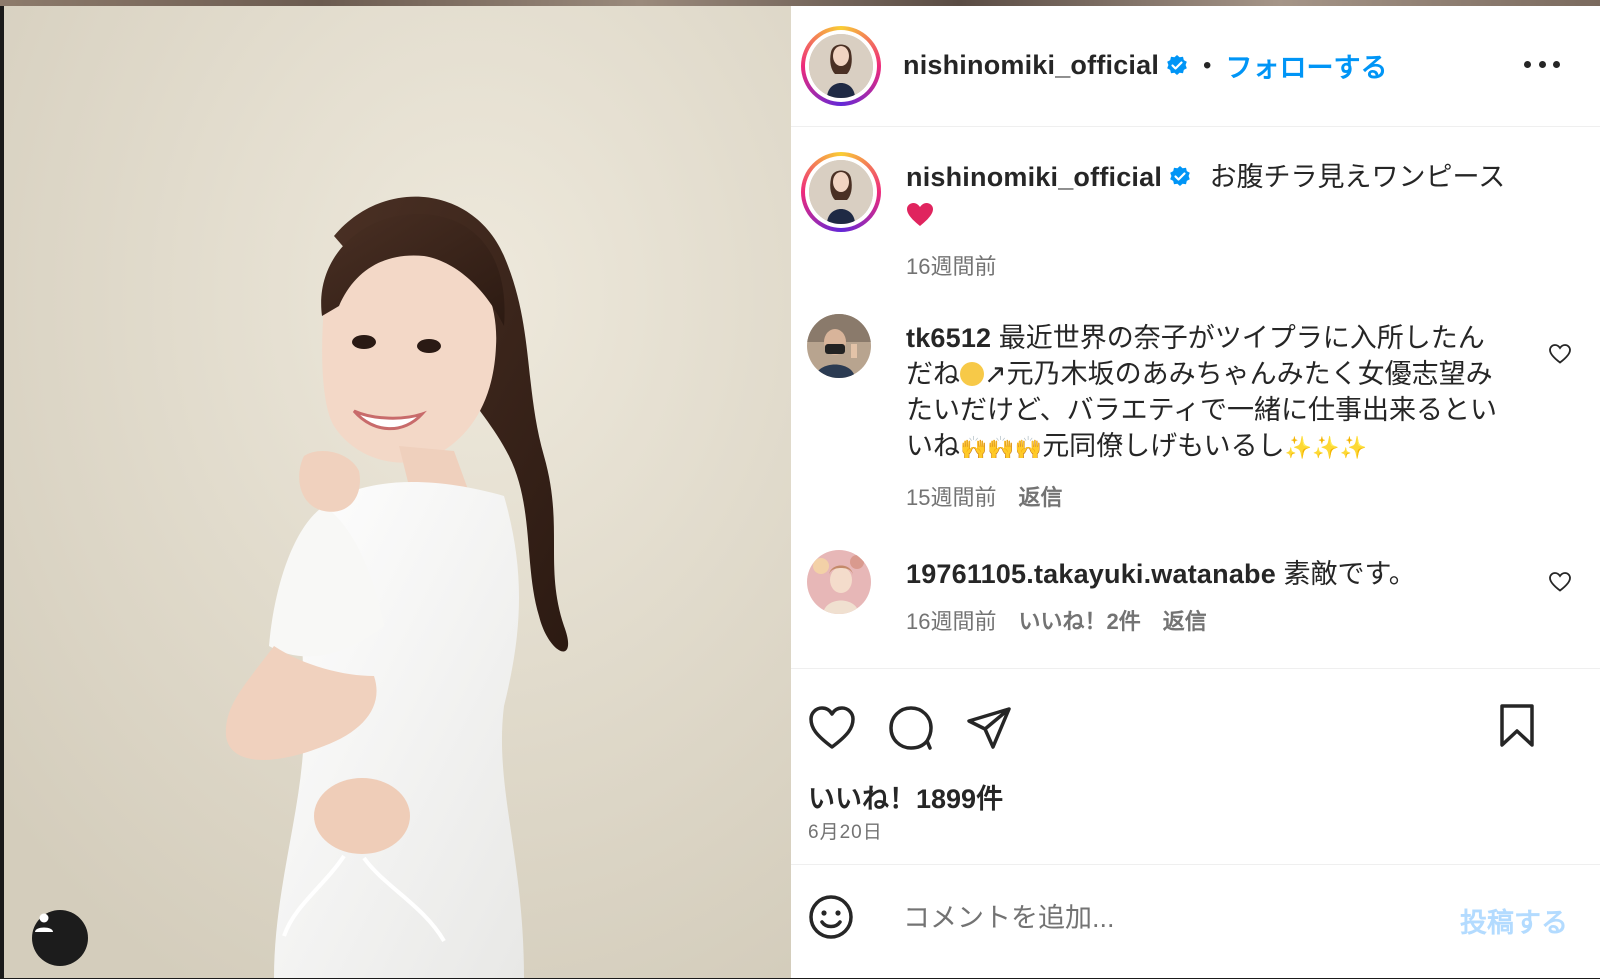 This screenshot has width=1600, height=979. Describe the element at coordinates (44, 922) in the screenshot. I see `person-icon` at that location.